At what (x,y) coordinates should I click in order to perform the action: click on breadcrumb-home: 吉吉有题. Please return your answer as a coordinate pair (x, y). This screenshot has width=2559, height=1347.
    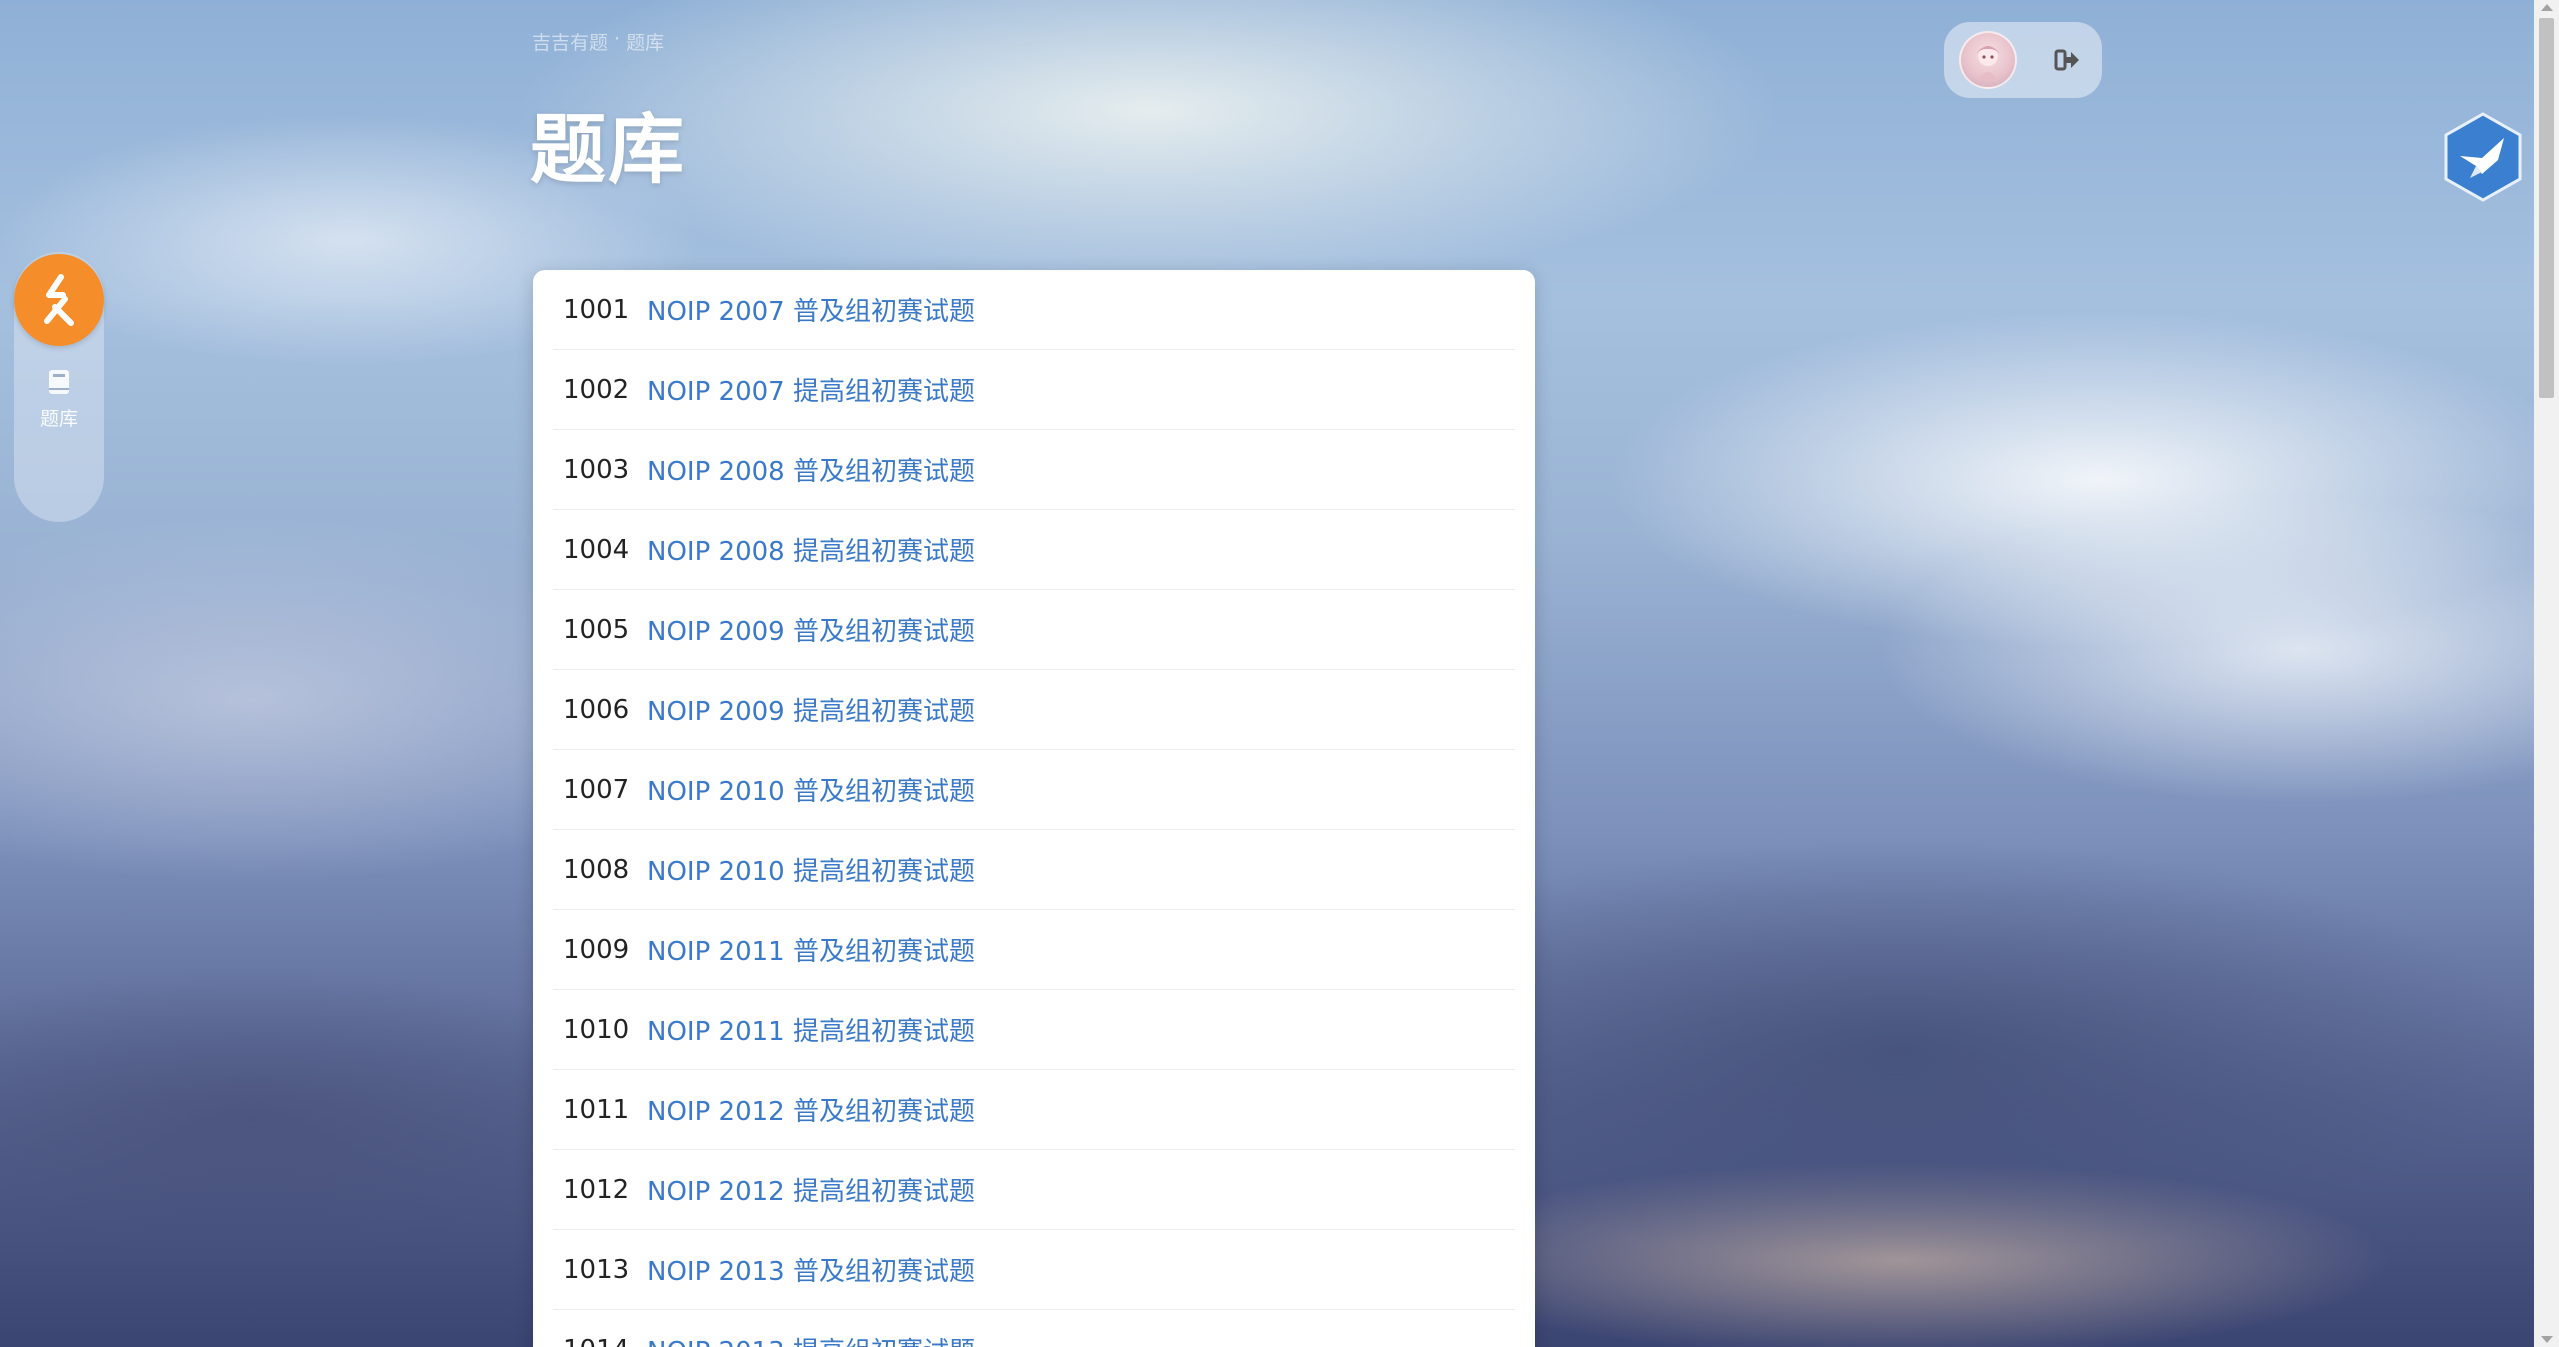
    Looking at the image, I should click on (570, 41).